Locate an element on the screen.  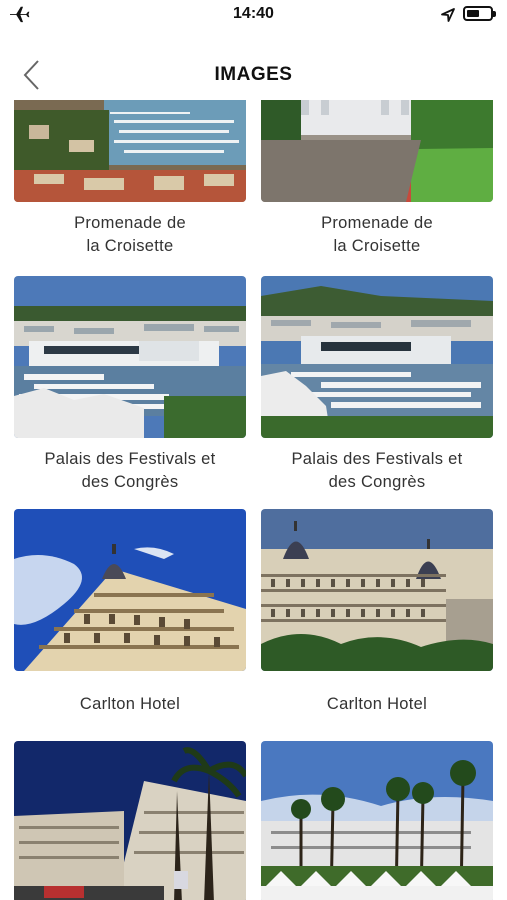
nav-bar: IMAGES is located at coordinates (253, 75).